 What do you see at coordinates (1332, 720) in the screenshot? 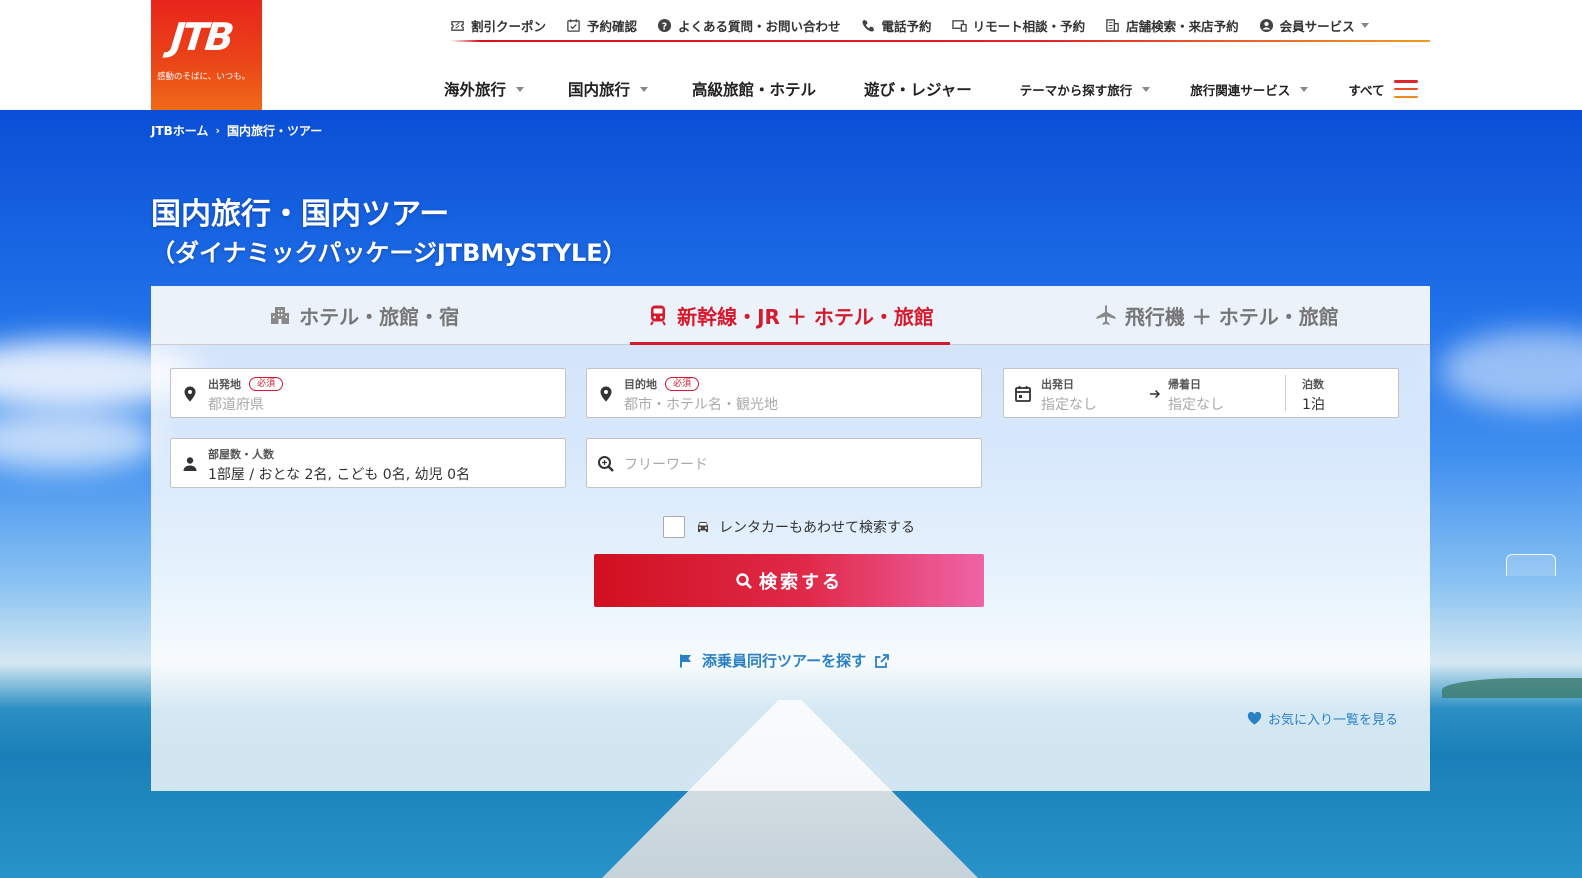
I see `favorites-label: お気に入り一覧を見る` at bounding box center [1332, 720].